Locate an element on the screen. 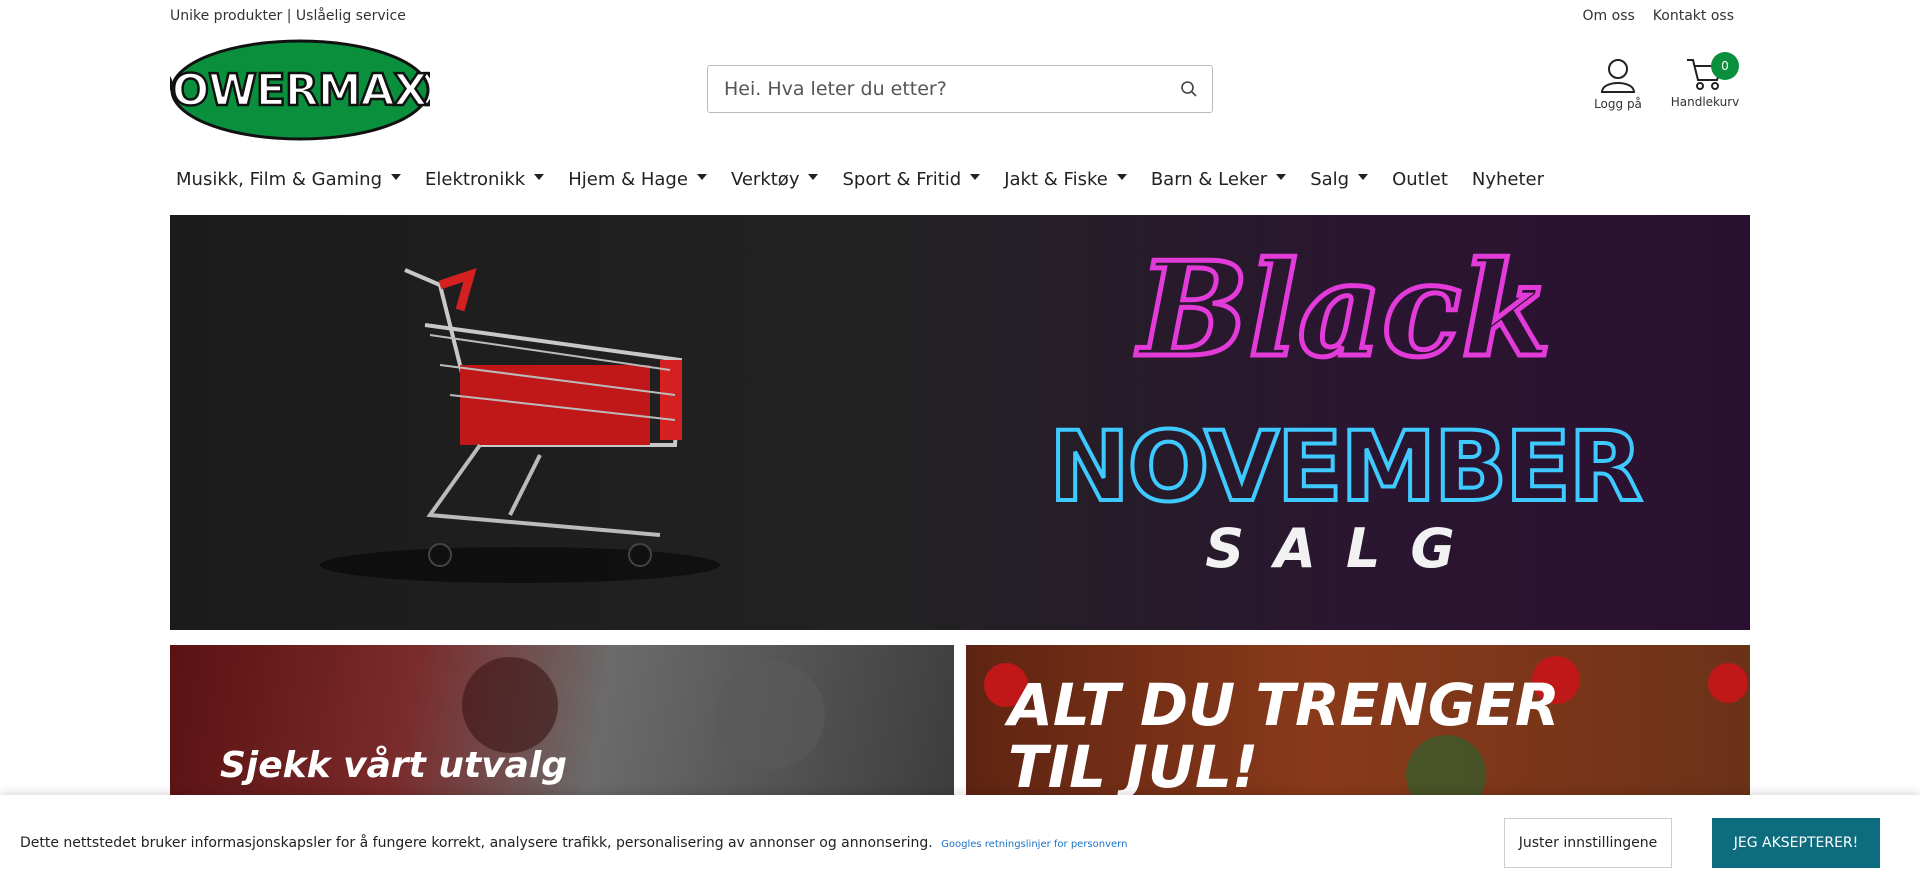 The height and width of the screenshot is (888, 1920). logo-text: POWERMAXX is located at coordinates (300, 90).